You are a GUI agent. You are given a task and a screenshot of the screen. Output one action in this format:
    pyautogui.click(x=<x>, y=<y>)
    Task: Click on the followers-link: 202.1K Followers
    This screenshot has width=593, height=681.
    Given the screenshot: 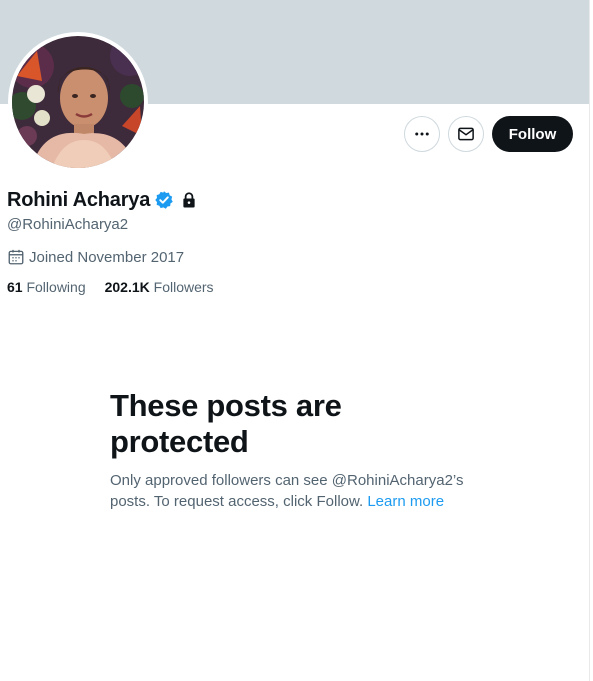 What is the action you would take?
    pyautogui.click(x=159, y=287)
    